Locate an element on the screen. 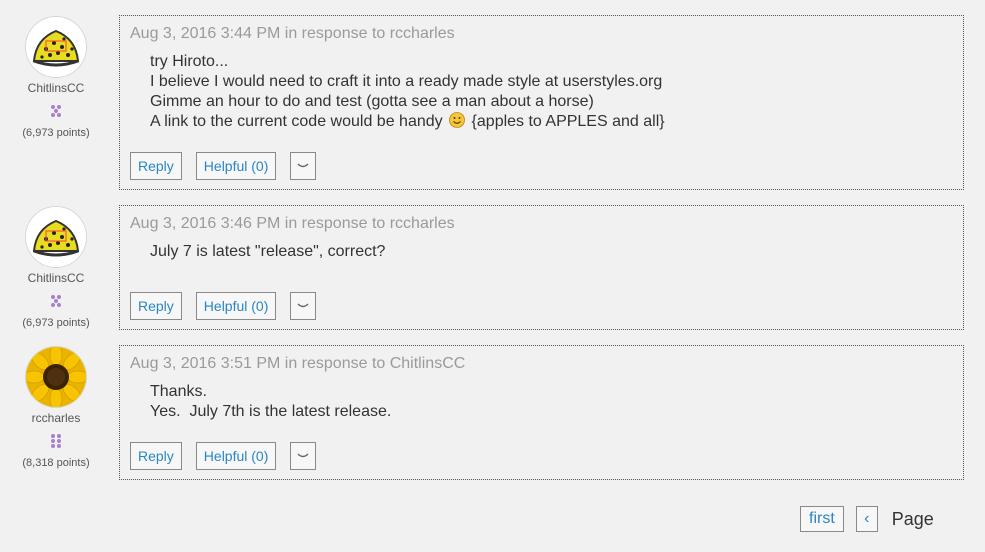 This screenshot has height=552, width=985. body-line: Thanks. is located at coordinates (178, 391).